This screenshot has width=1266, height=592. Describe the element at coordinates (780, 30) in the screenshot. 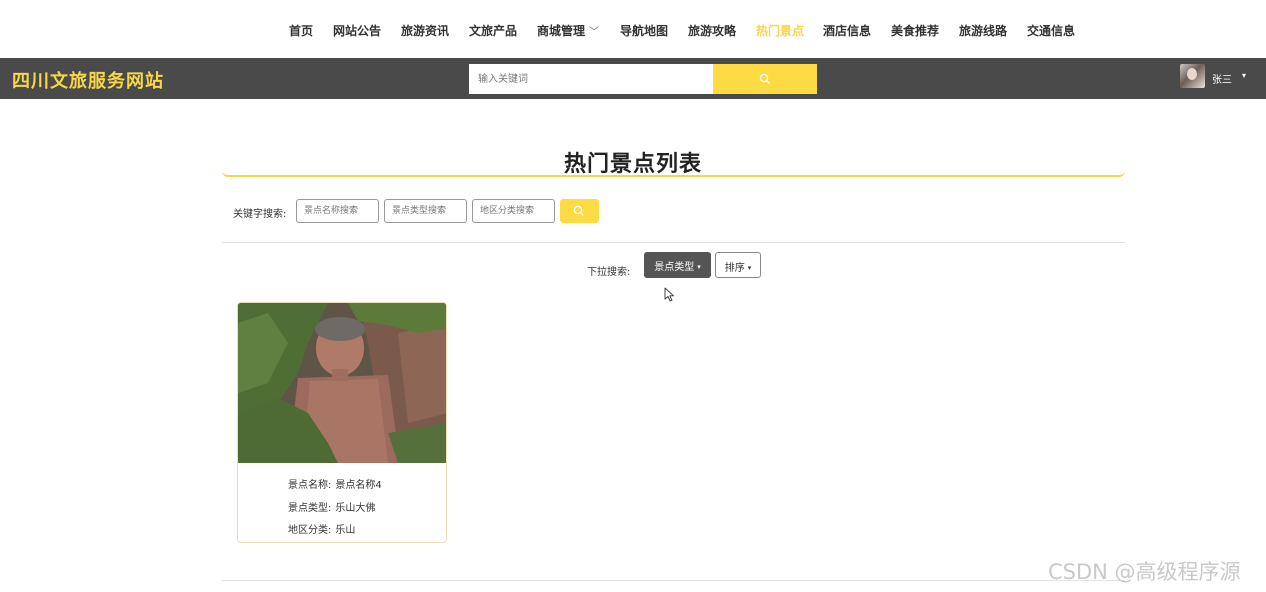

I see `nav-hot-attractions: 热门景点` at that location.